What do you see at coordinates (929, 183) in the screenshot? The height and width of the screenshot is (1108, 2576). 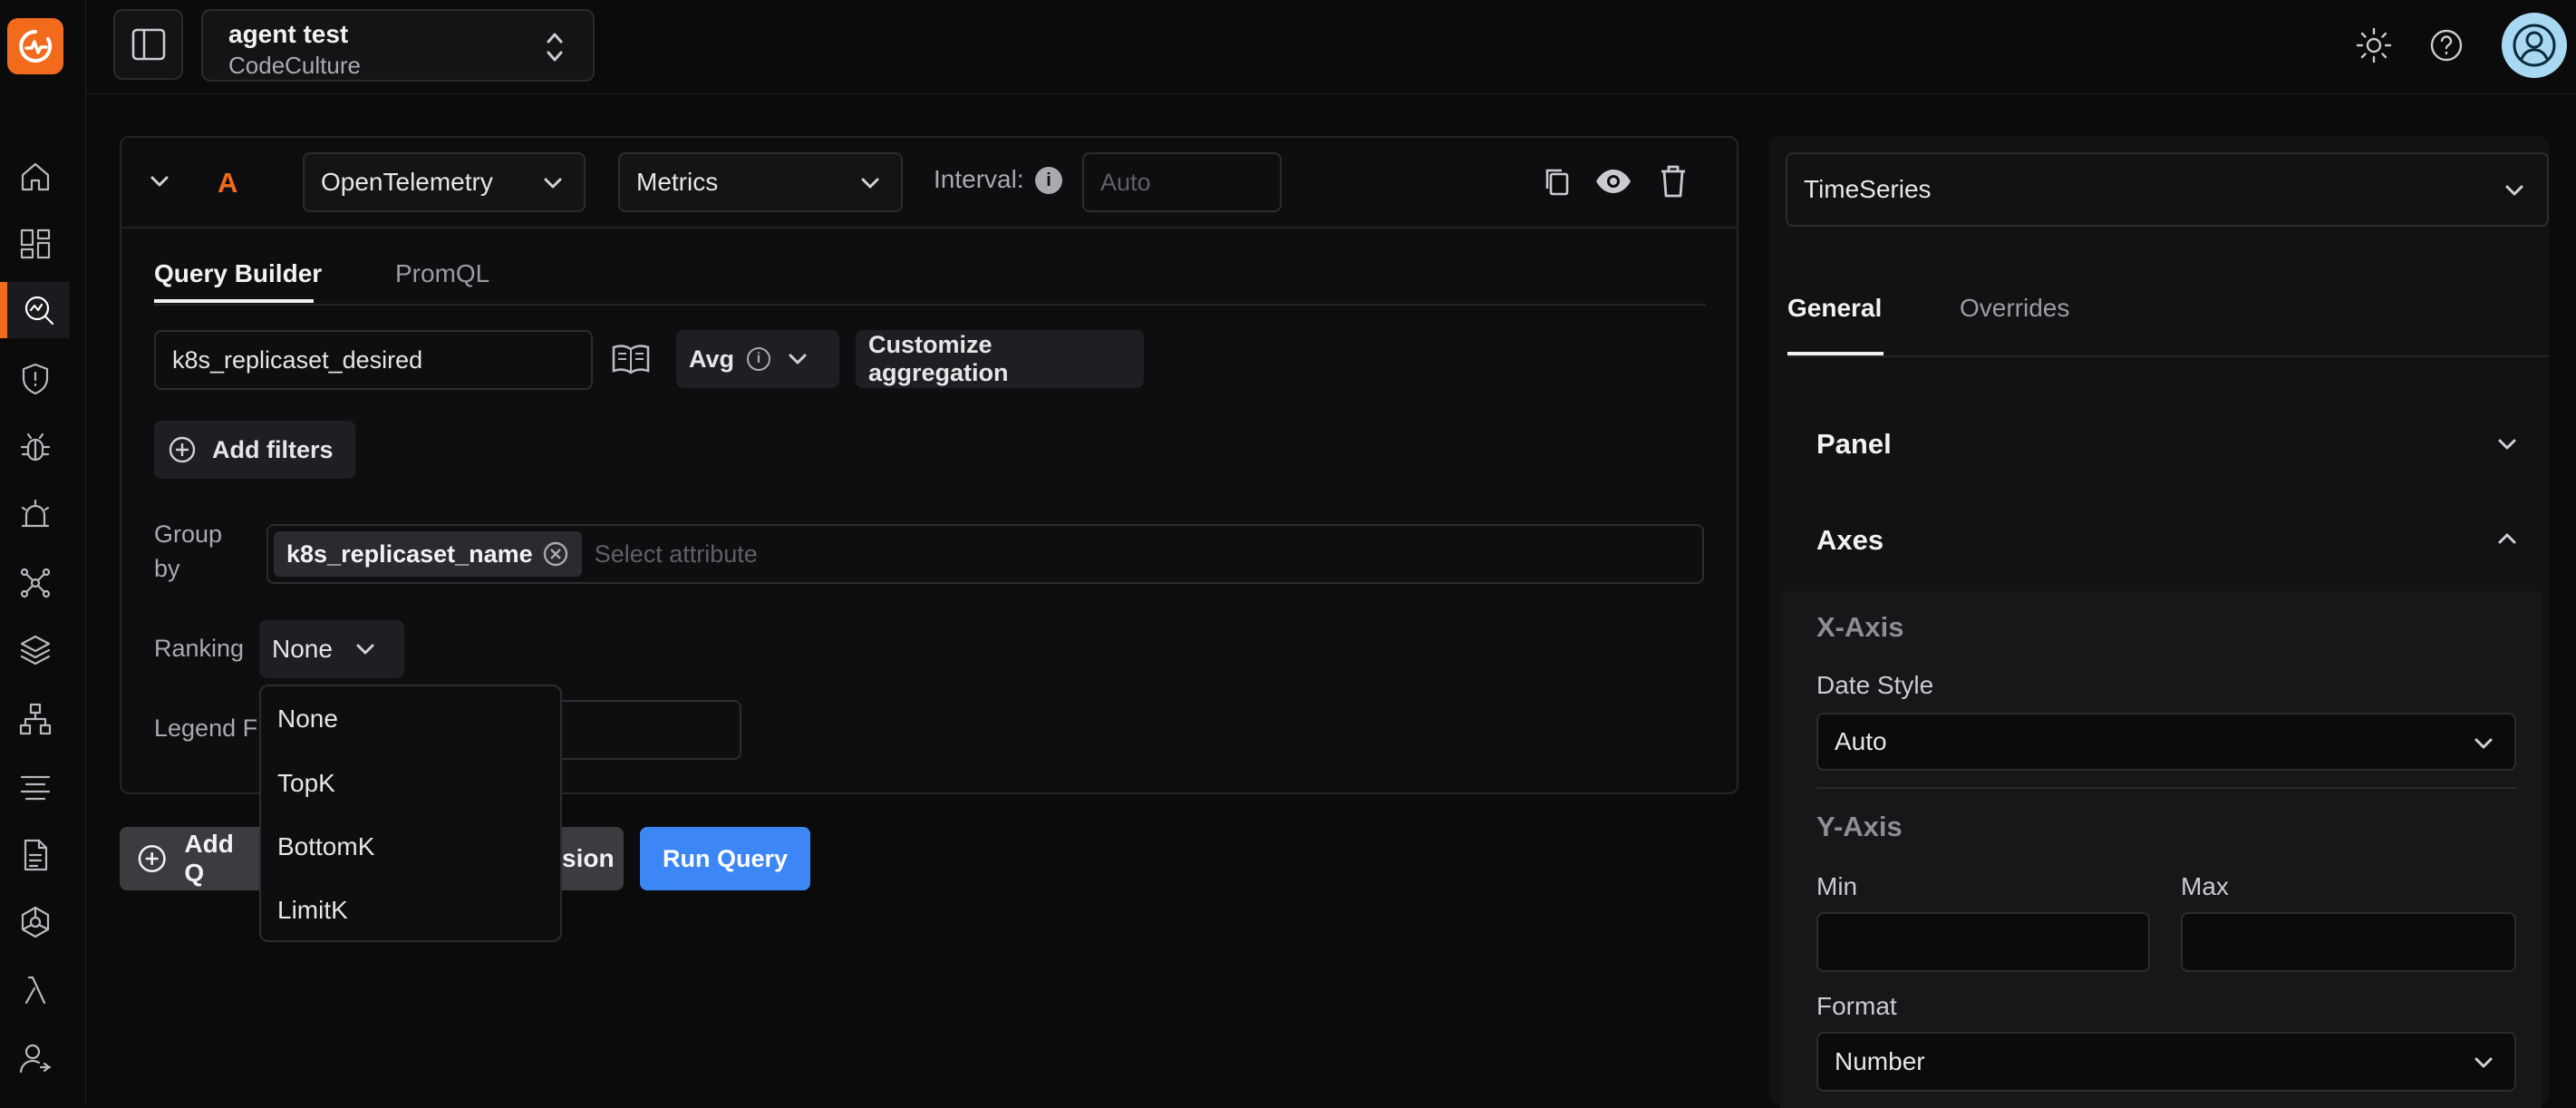 I see `query-header: A OpenTelemetry Metrics Interval: i Auto` at bounding box center [929, 183].